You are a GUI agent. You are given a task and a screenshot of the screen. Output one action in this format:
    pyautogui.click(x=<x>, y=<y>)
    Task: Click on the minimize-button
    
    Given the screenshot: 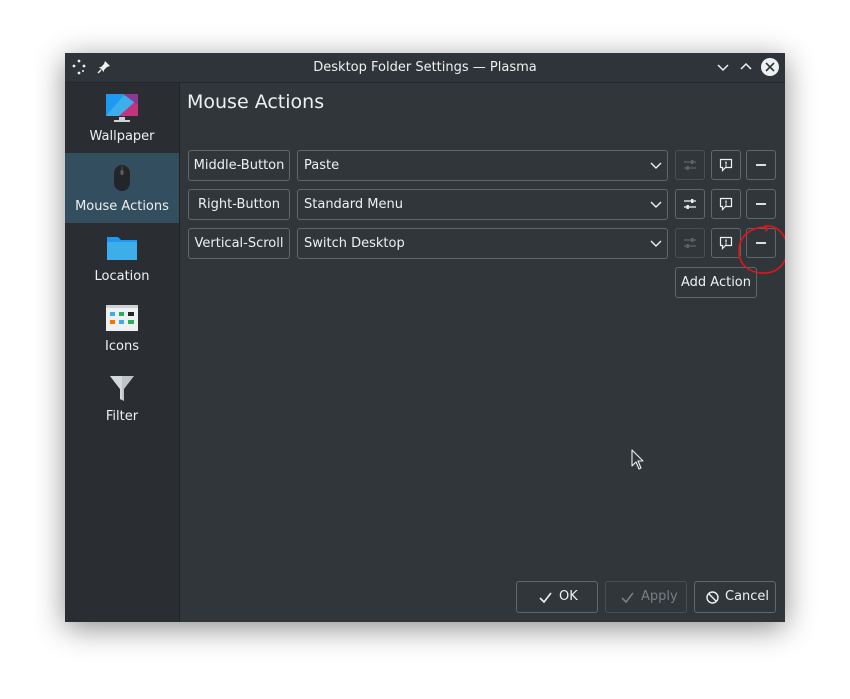 What is the action you would take?
    pyautogui.click(x=723, y=67)
    